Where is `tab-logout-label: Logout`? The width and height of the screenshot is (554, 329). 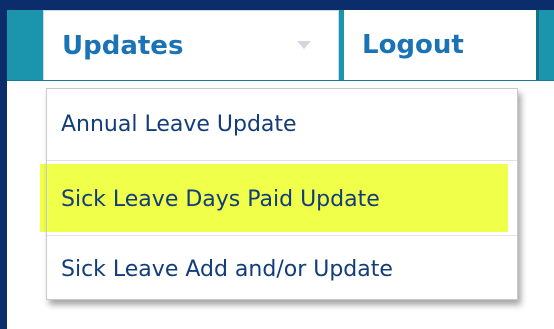 tab-logout-label: Logout is located at coordinates (413, 45).